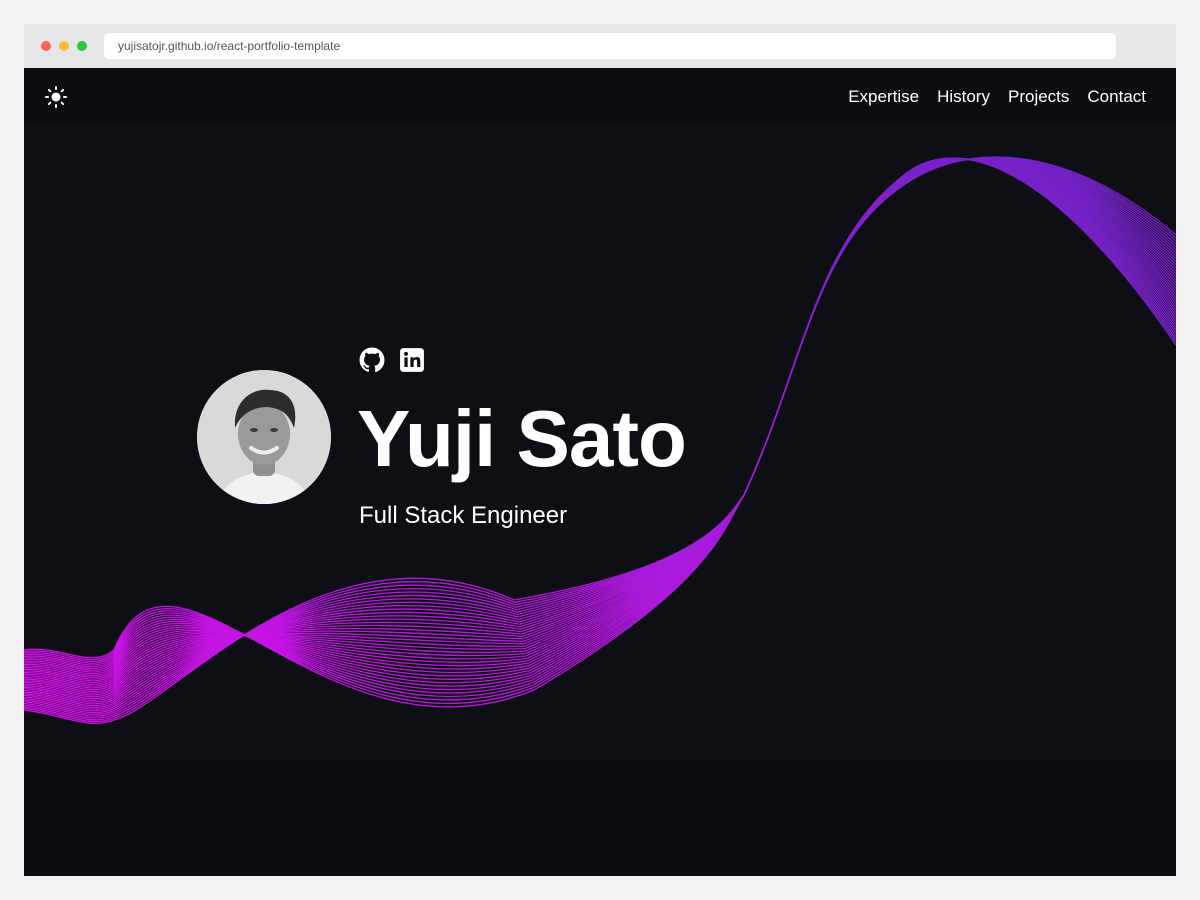 The image size is (1200, 900). What do you see at coordinates (412, 360) in the screenshot?
I see `linkedin-icon` at bounding box center [412, 360].